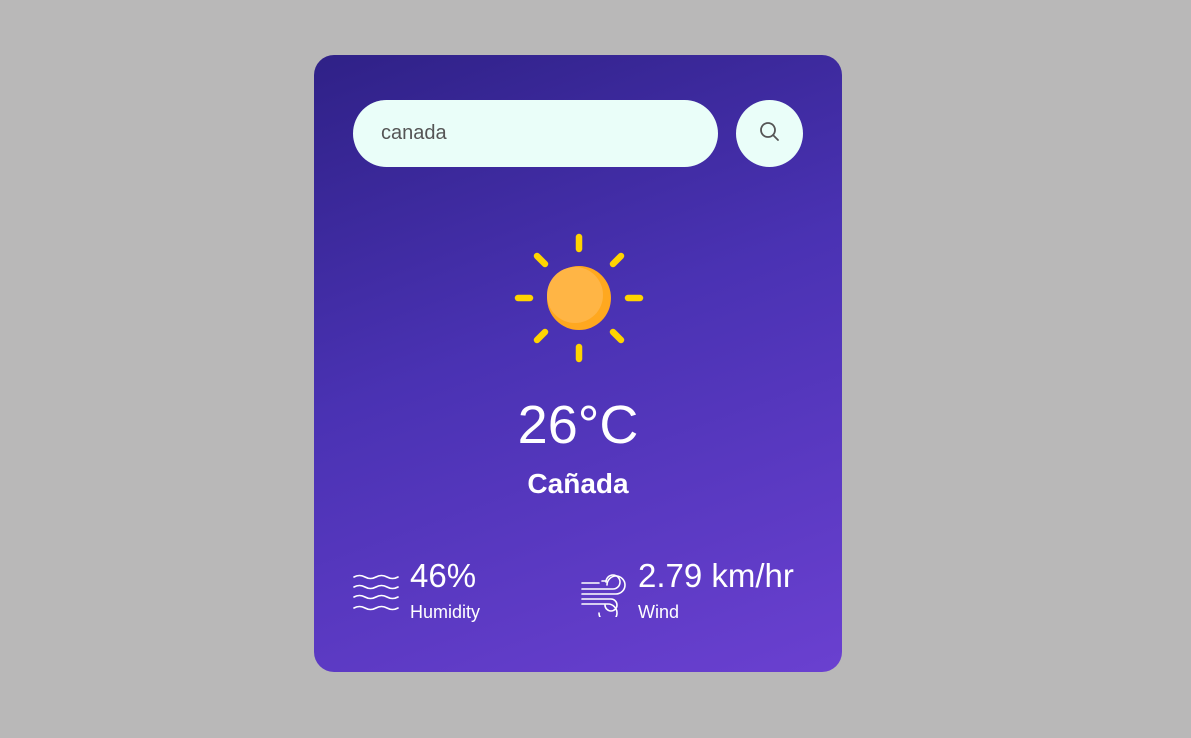 Image resolution: width=1191 pixels, height=738 pixels. What do you see at coordinates (453, 595) in the screenshot?
I see `humidity-info: 46% Humidity` at bounding box center [453, 595].